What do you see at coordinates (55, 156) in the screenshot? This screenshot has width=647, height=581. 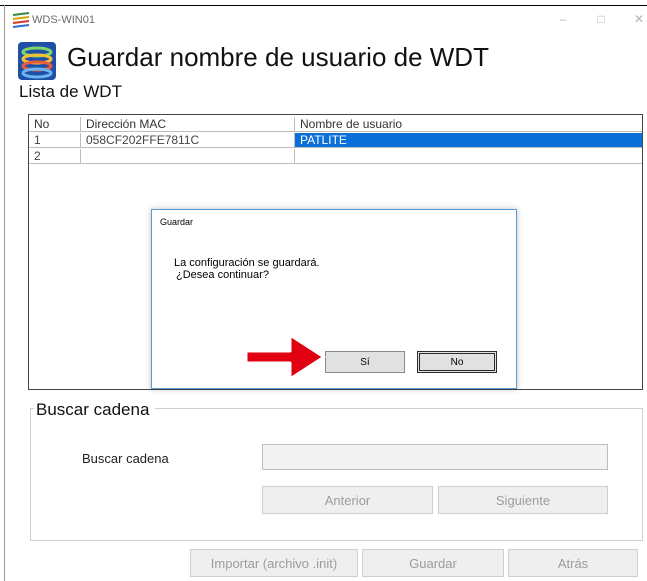 I see `row-no-cell: 2` at bounding box center [55, 156].